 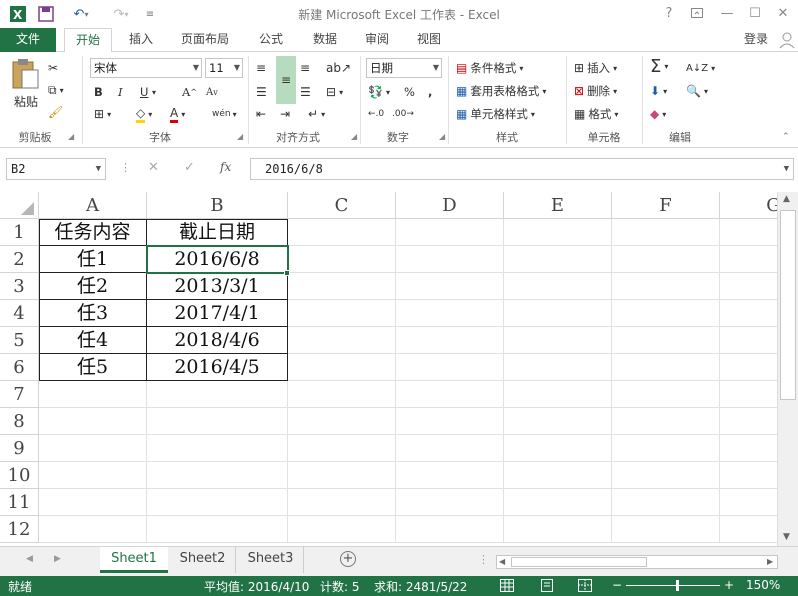 What do you see at coordinates (19, 421) in the screenshot?
I see `row-header: 8` at bounding box center [19, 421].